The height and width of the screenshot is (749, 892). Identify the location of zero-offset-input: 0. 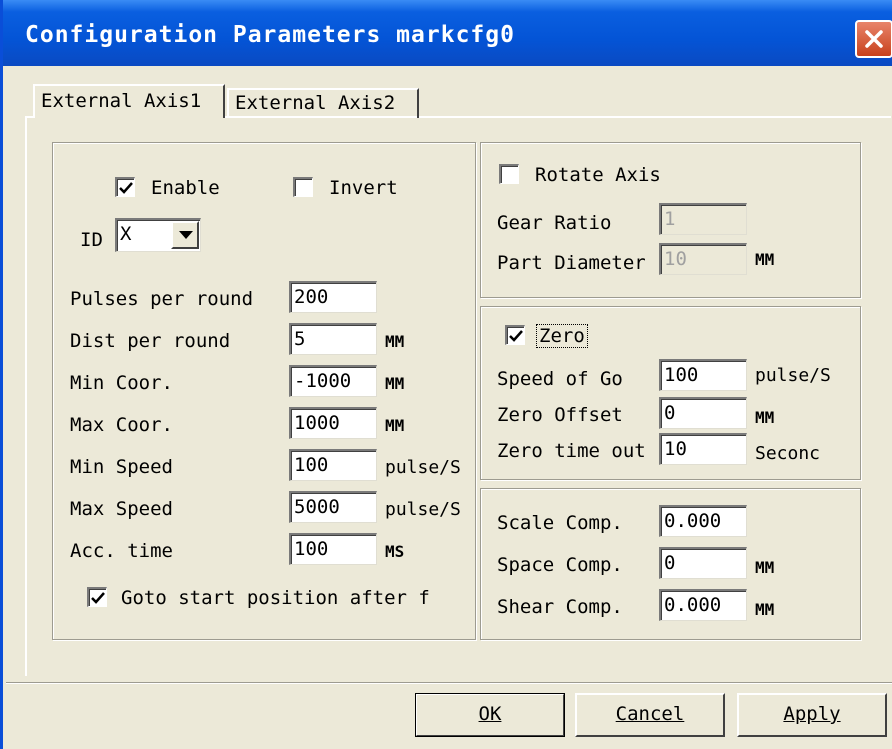
(703, 413).